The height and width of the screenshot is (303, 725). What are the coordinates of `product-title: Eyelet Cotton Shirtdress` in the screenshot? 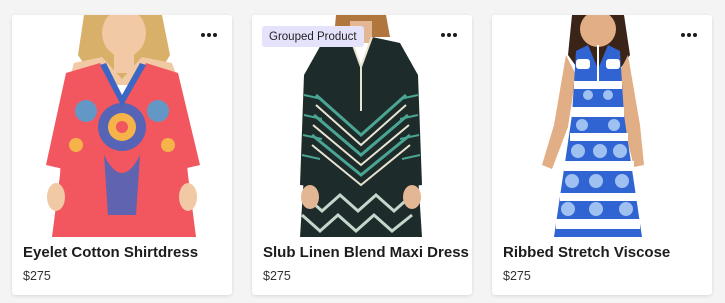 It's located at (110, 252).